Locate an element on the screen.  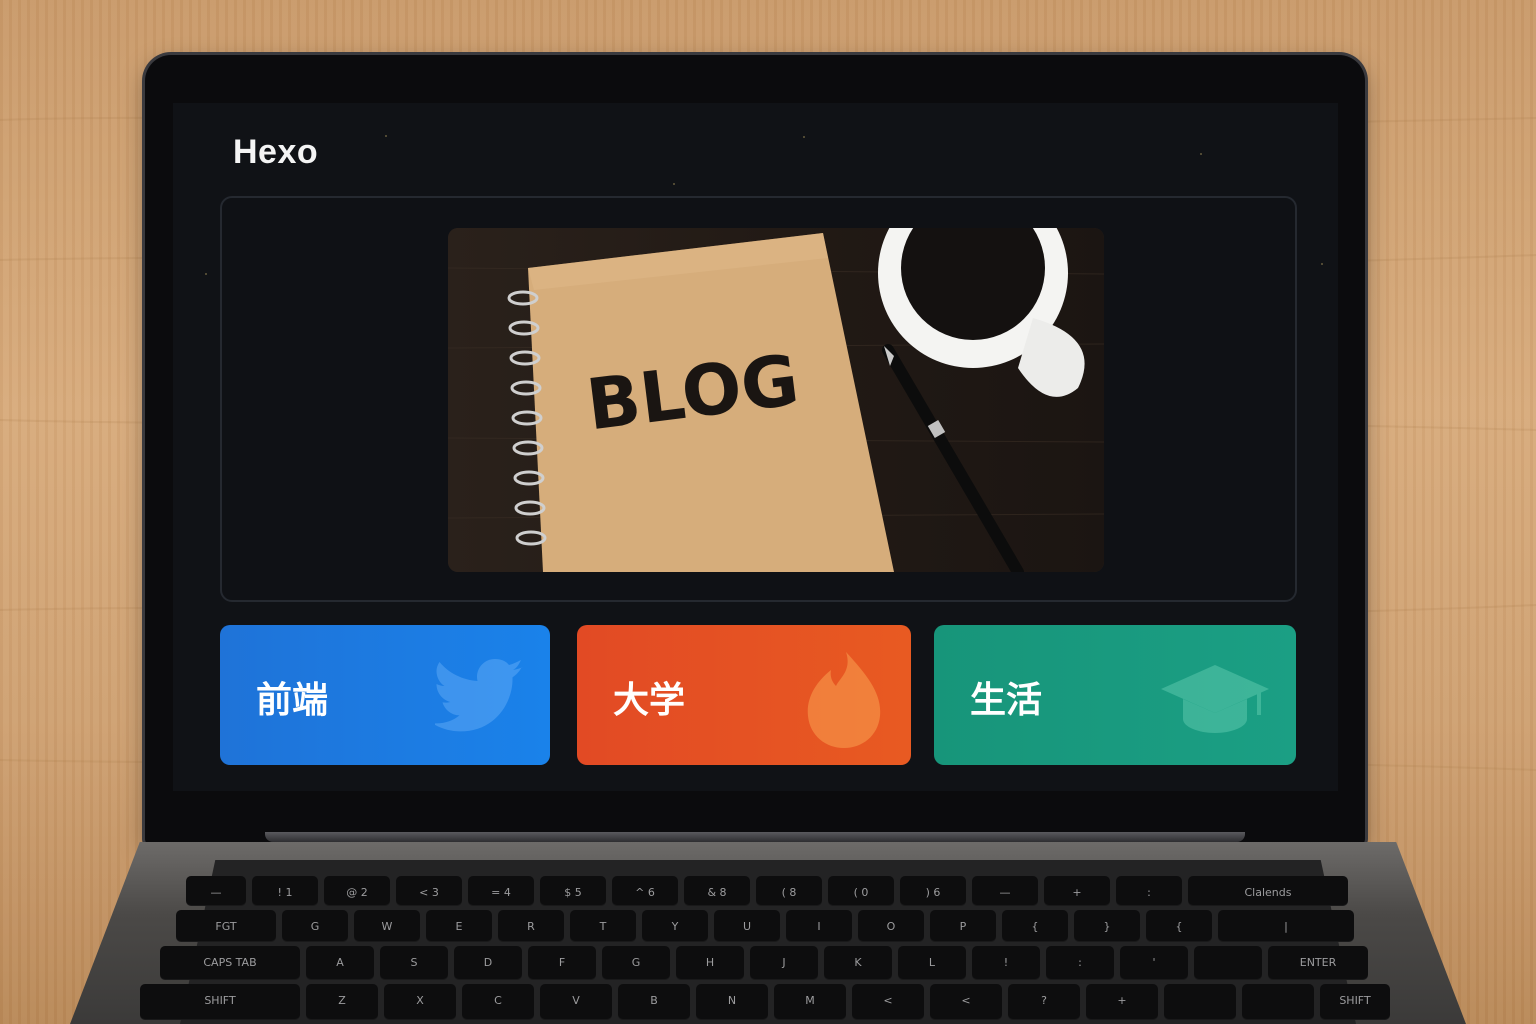
category-cards: 前端 大学 生活 is located at coordinates (758, 695).